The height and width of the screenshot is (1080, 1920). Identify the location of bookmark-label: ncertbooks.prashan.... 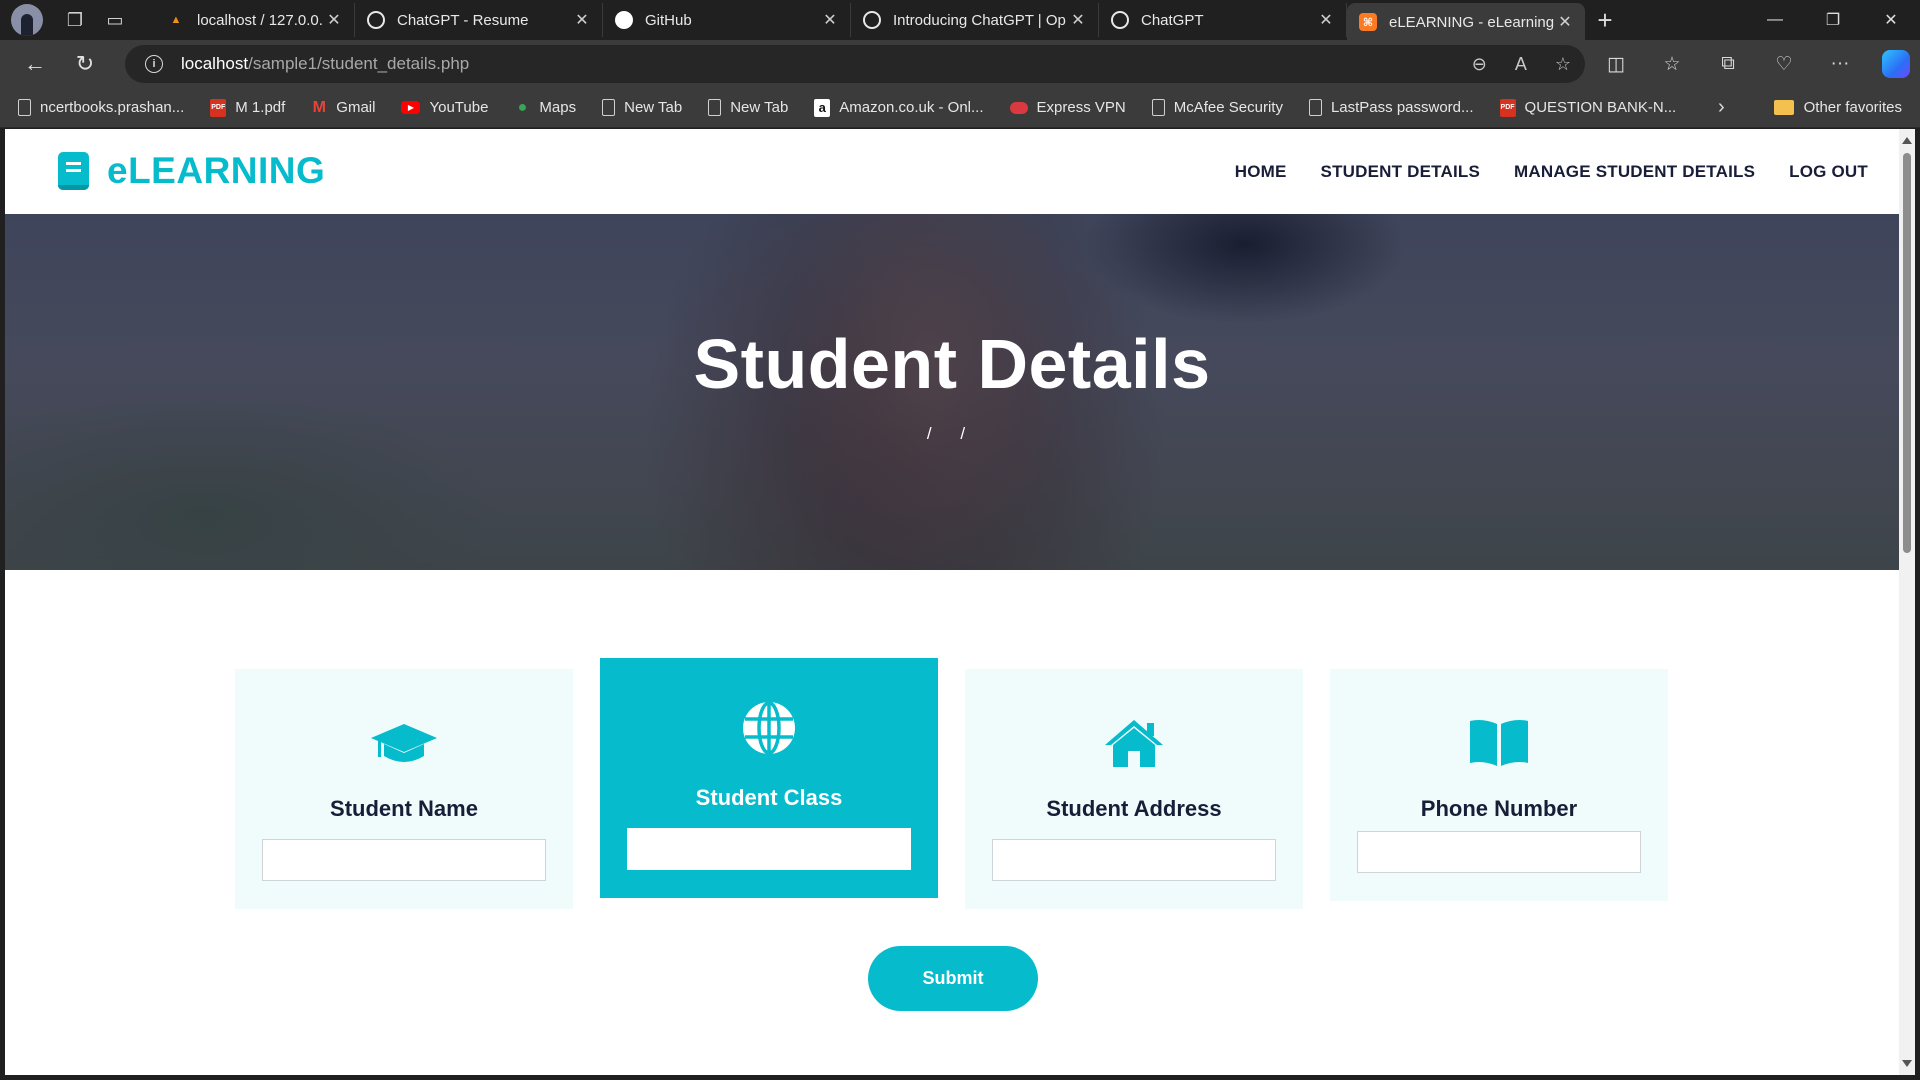
(112, 107).